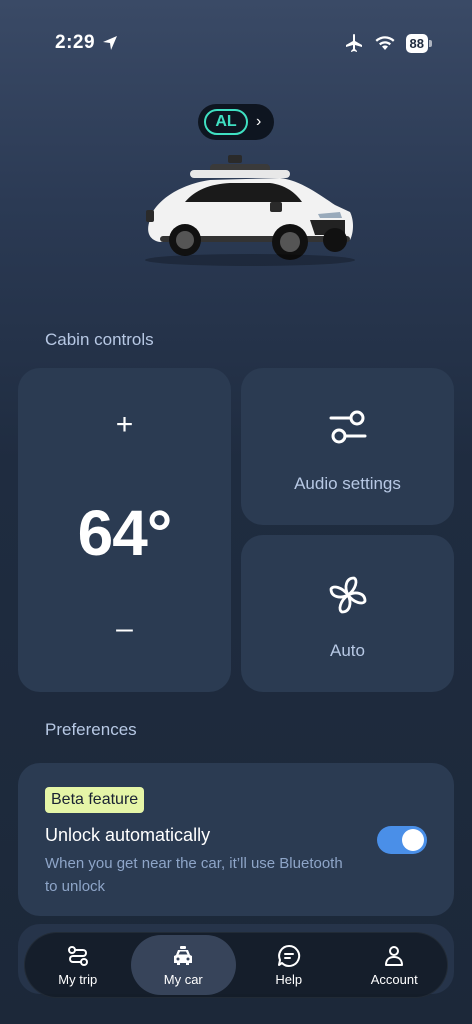 This screenshot has width=472, height=1024. Describe the element at coordinates (394, 955) in the screenshot. I see `person-icon` at that location.